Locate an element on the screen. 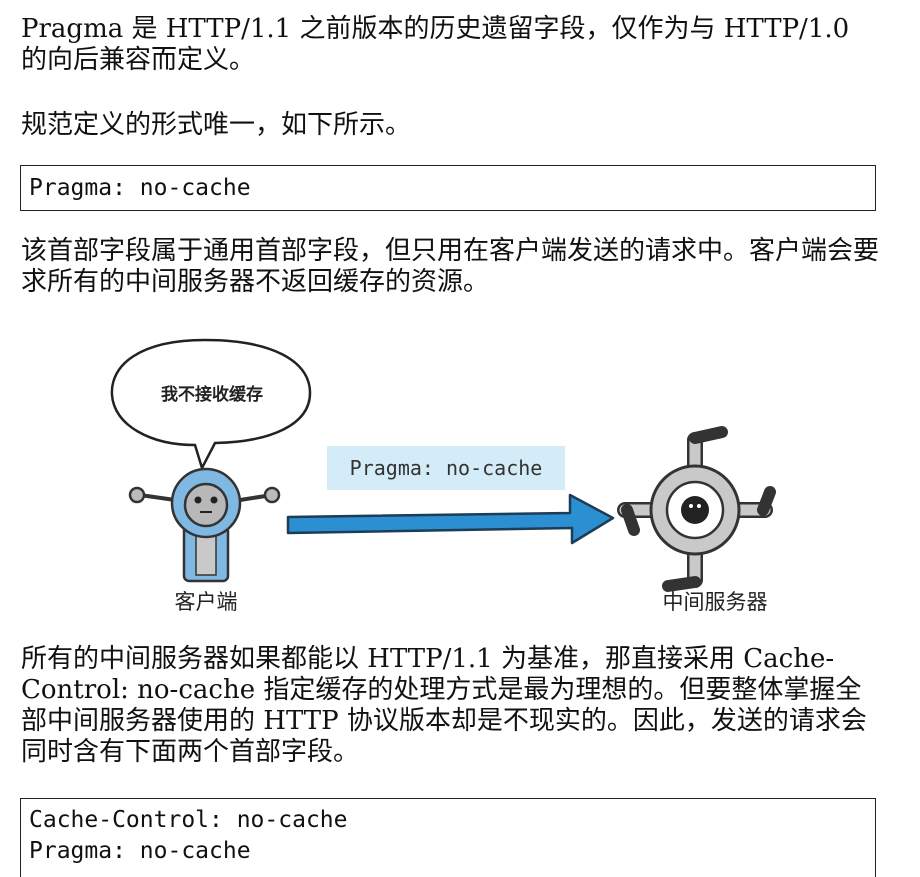  server-gear-icon: 中间服务器 is located at coordinates (696, 520).